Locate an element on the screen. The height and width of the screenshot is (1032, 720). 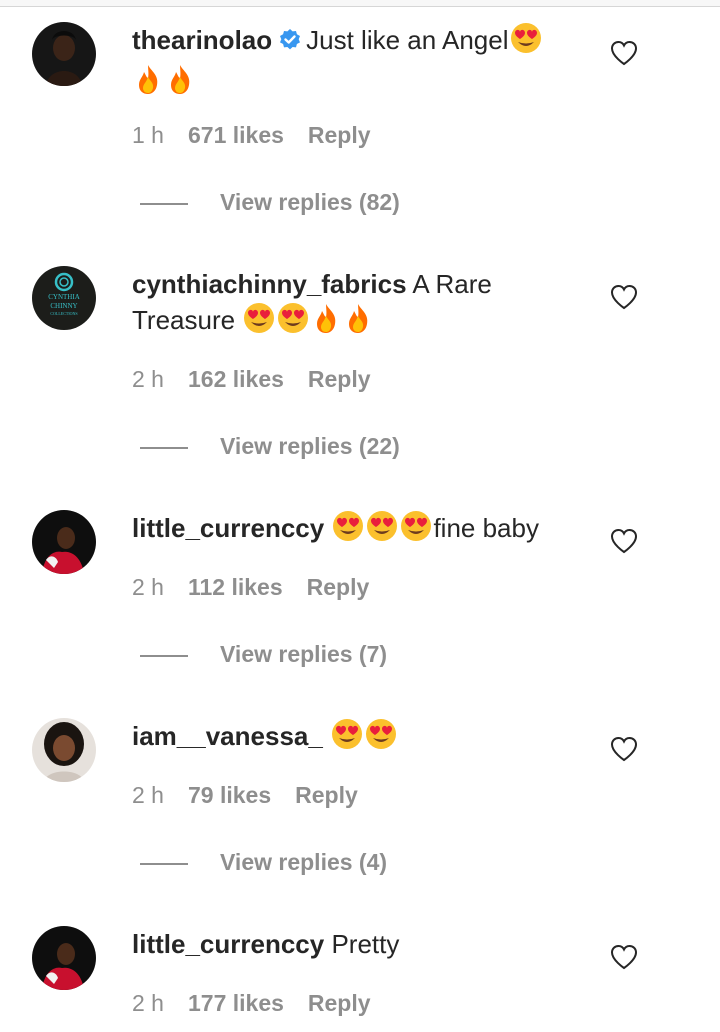
comment-meta: 1 h 671 likes Reply is located at coordinates (251, 135).